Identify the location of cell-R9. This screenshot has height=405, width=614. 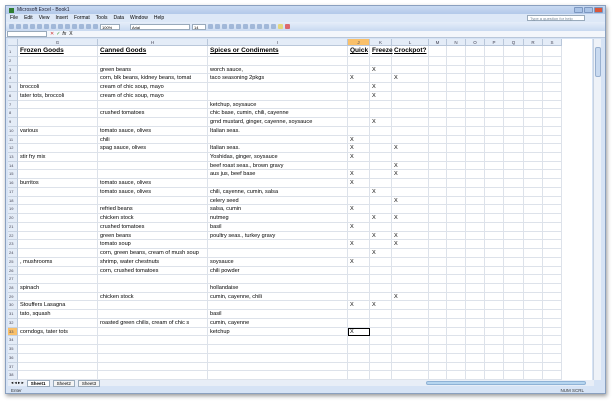
(533, 122).